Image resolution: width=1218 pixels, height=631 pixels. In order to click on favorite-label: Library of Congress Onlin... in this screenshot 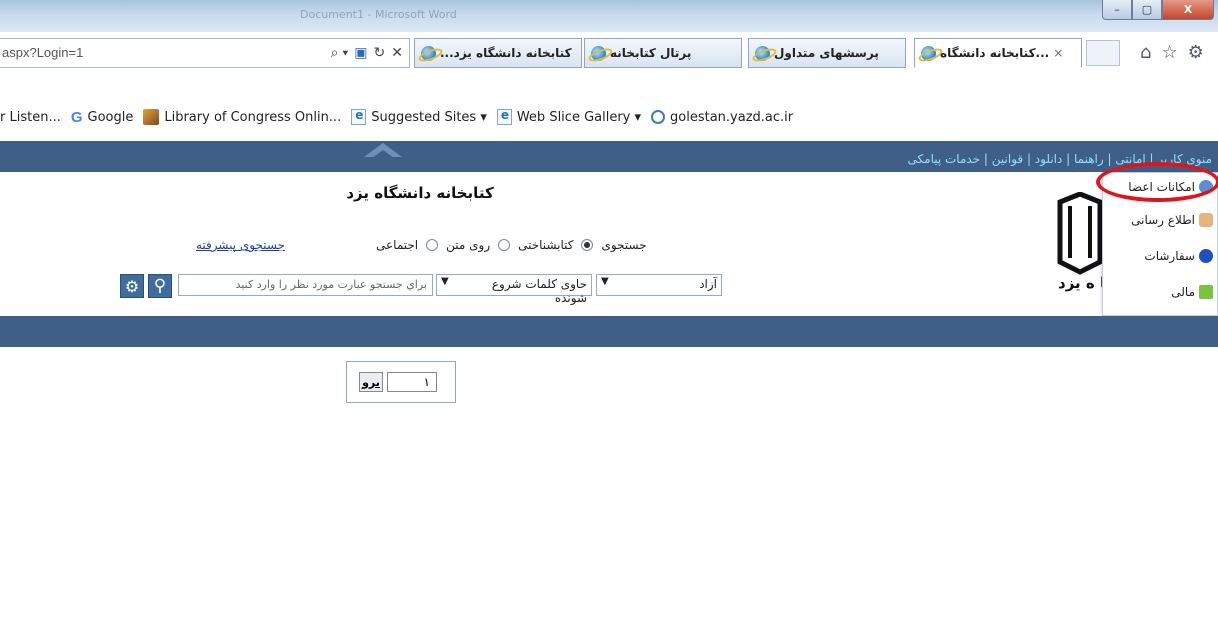, I will do `click(253, 117)`.